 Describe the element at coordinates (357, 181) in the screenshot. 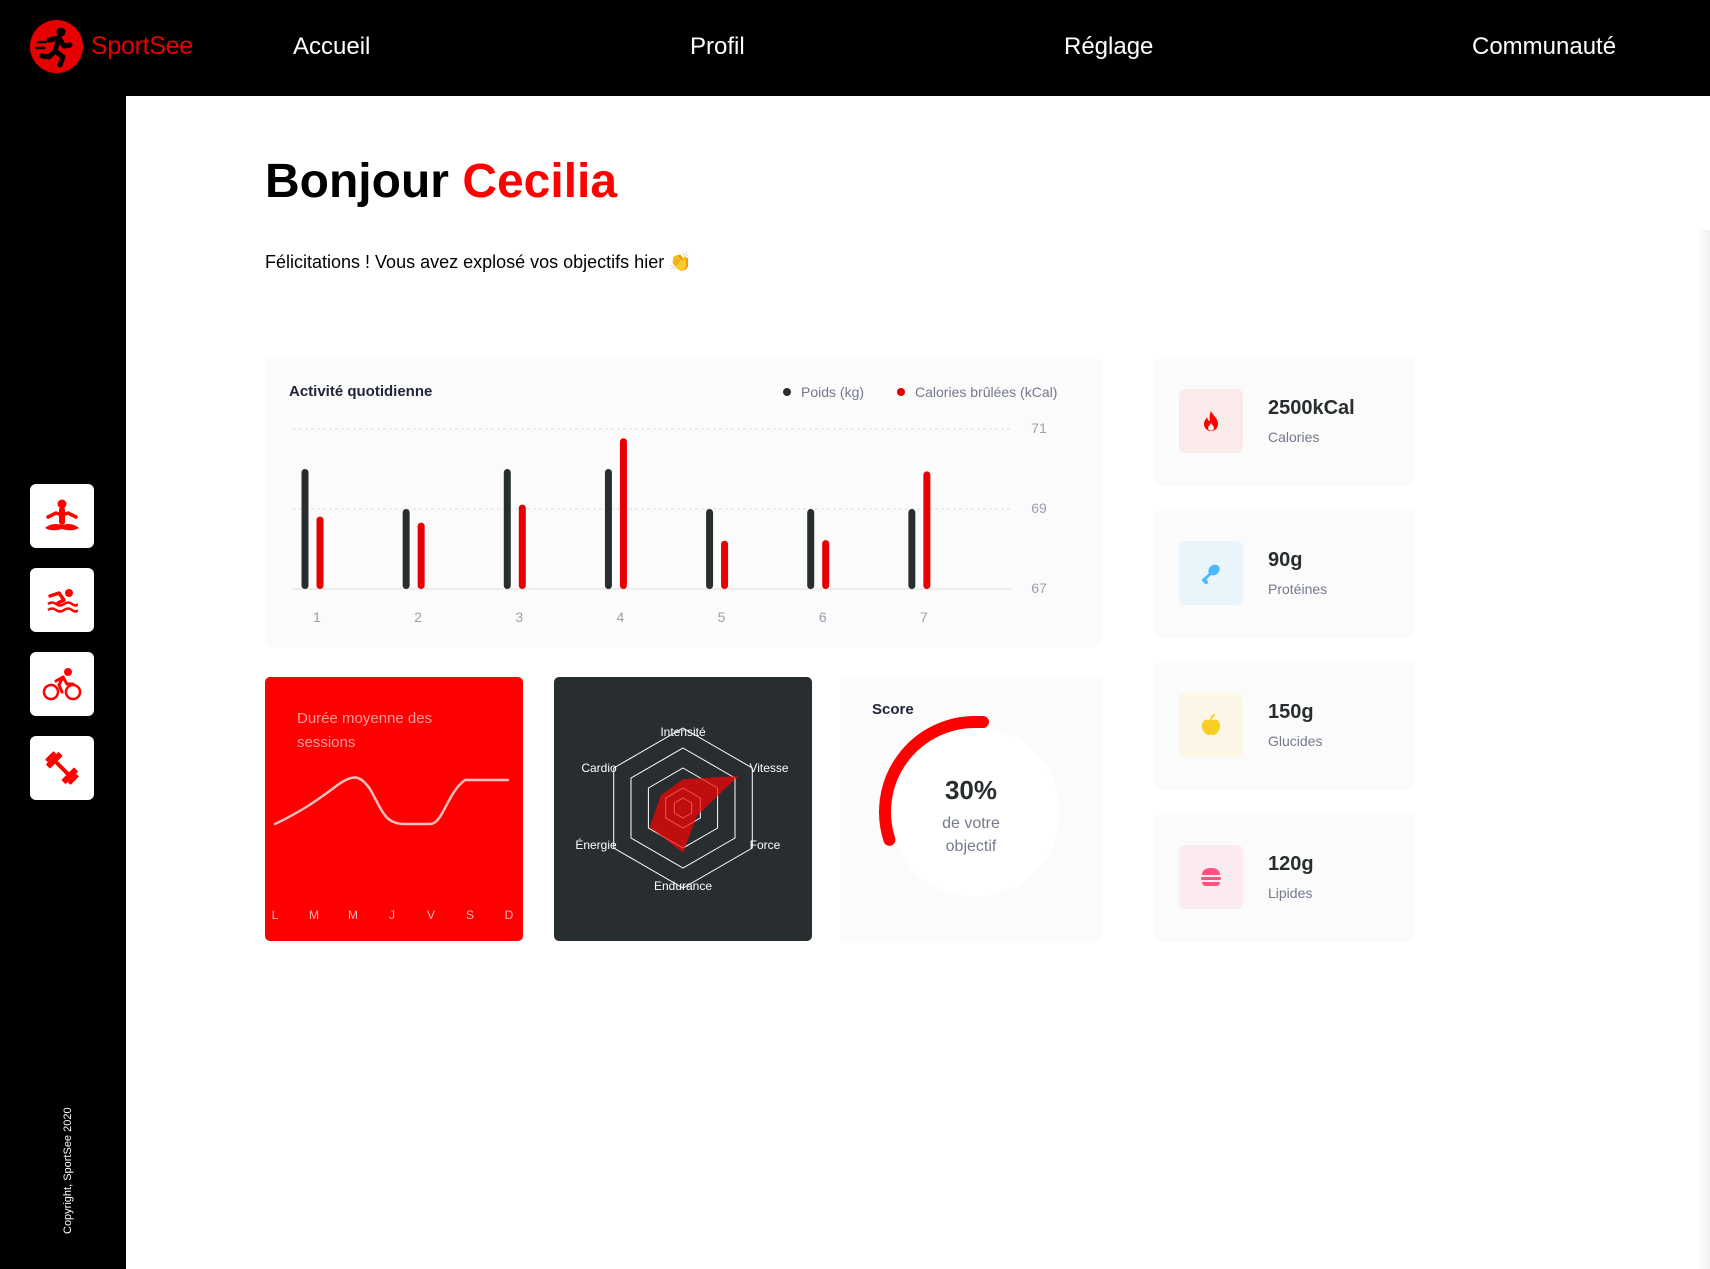

I see `greeting-hello: Bonjour` at that location.